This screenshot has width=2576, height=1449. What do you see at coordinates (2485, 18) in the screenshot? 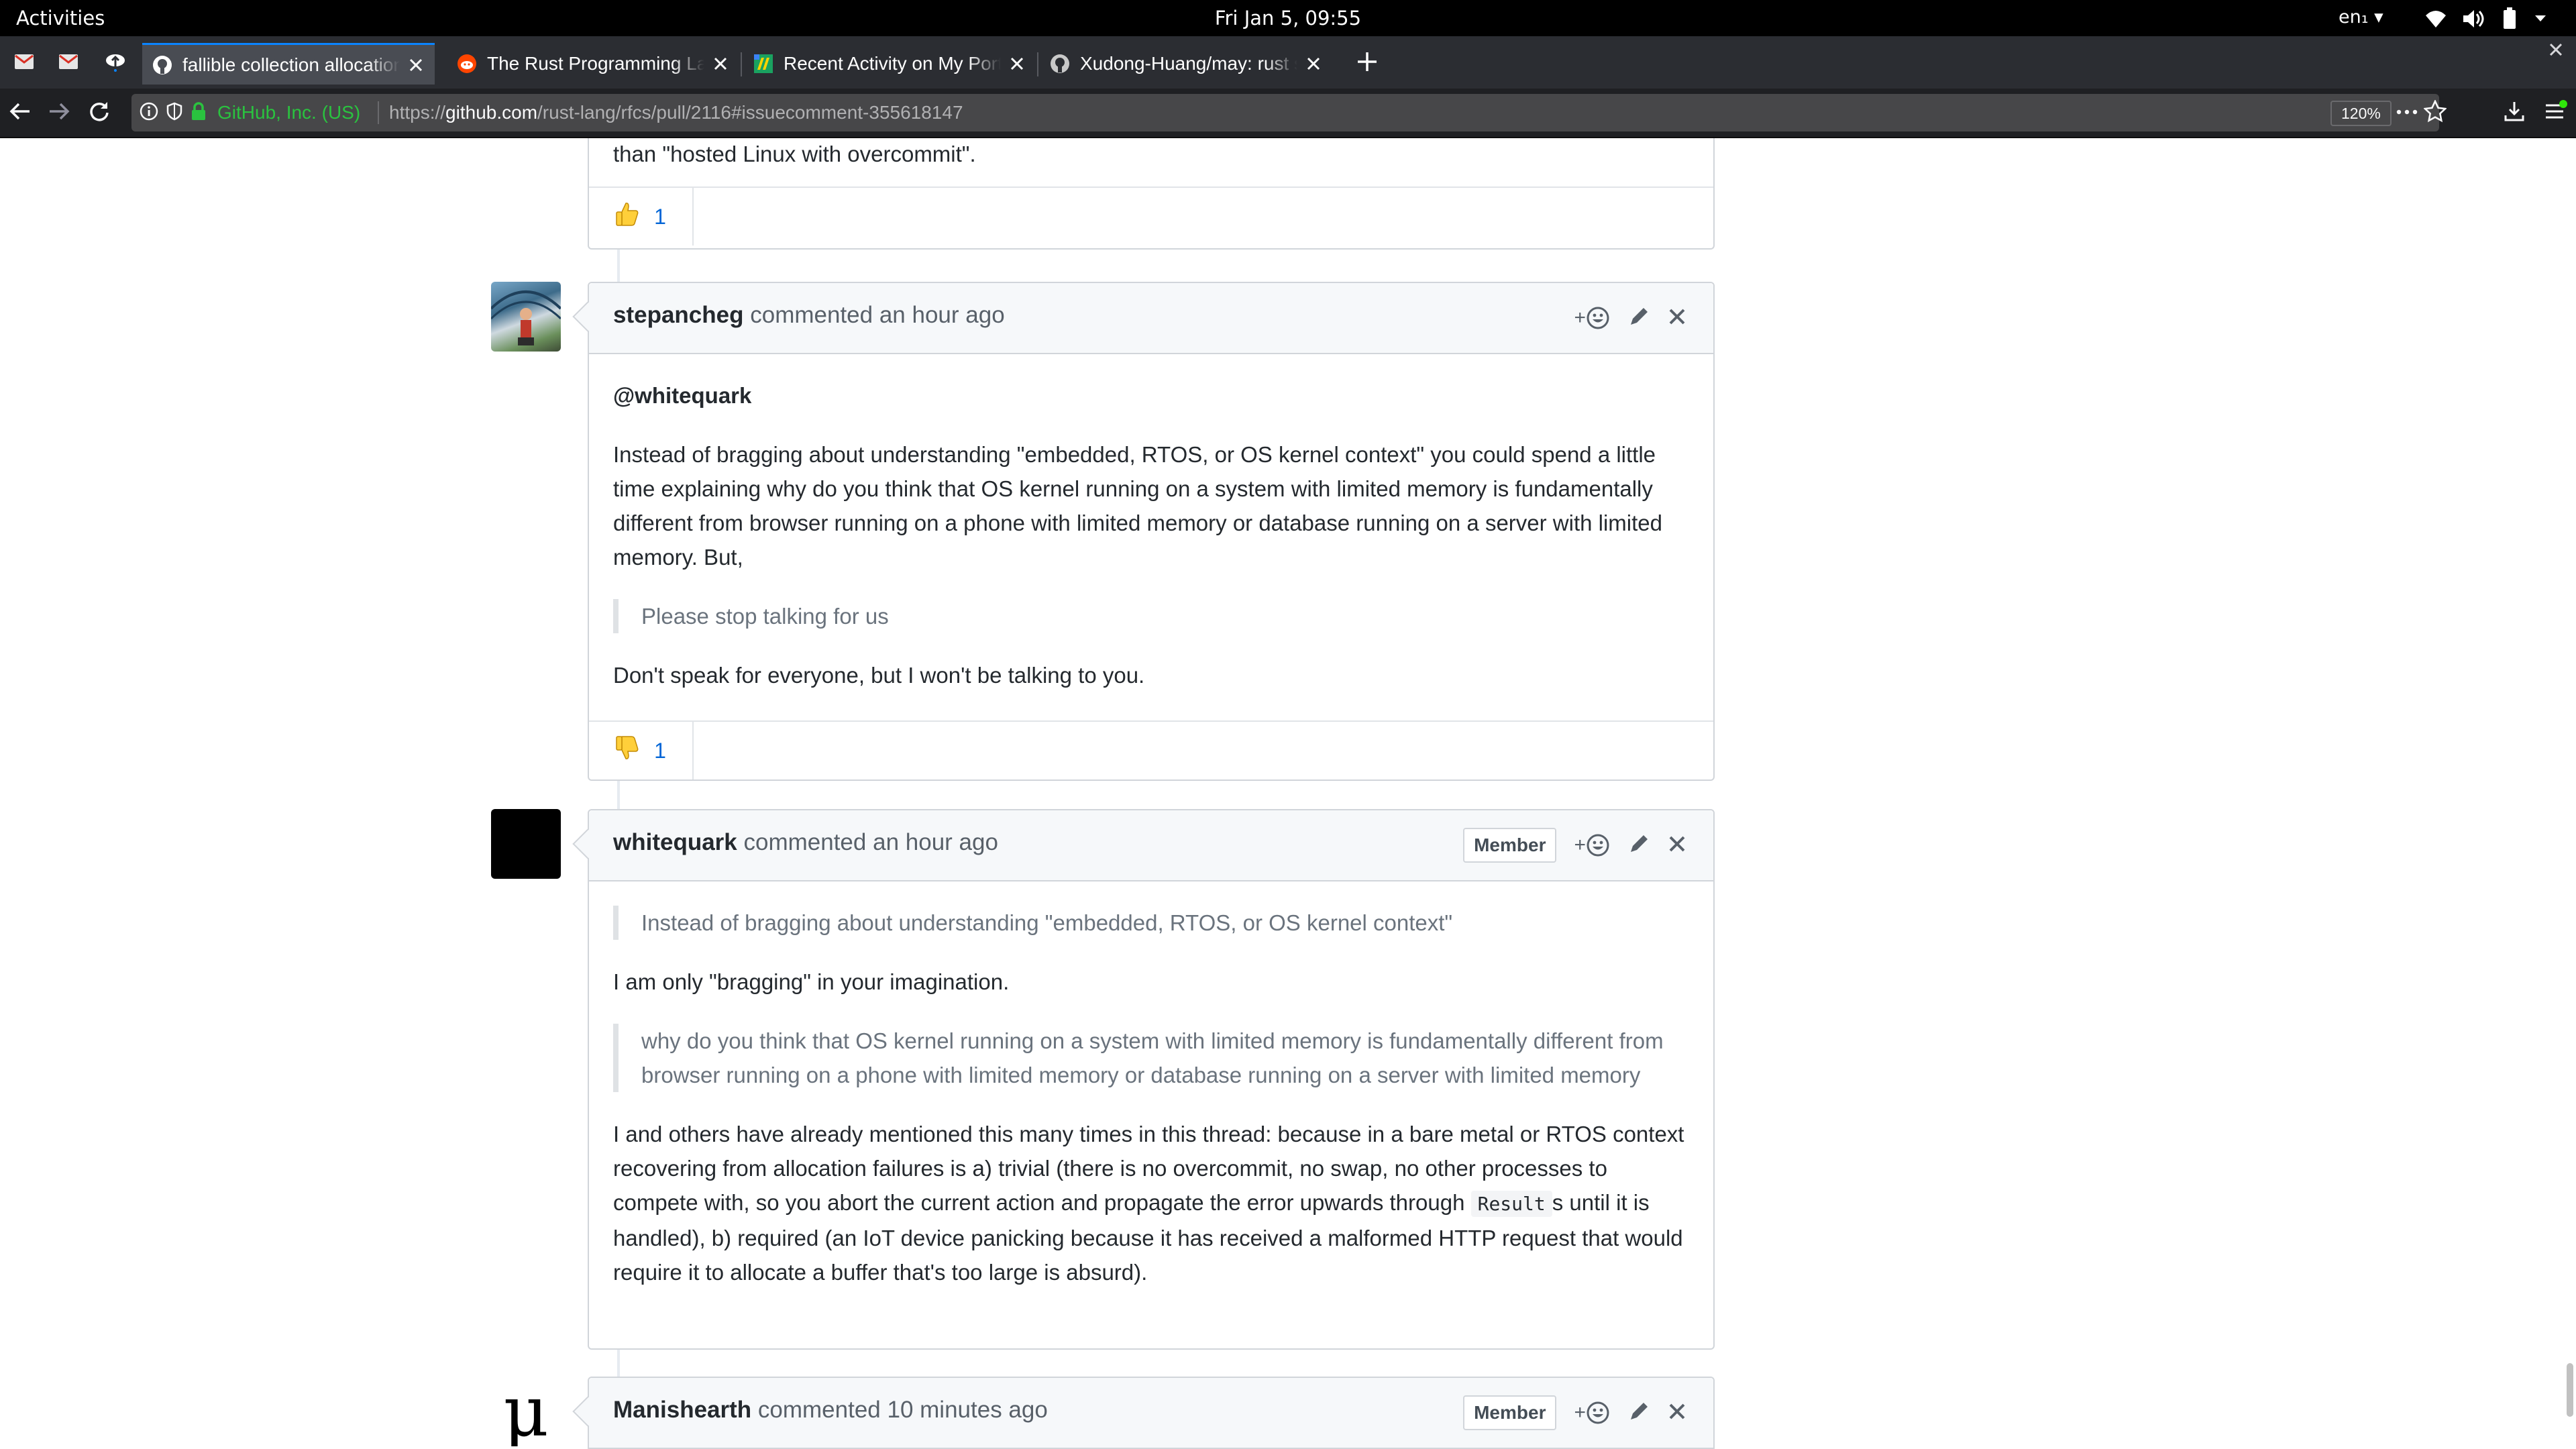
I see `system-tray` at bounding box center [2485, 18].